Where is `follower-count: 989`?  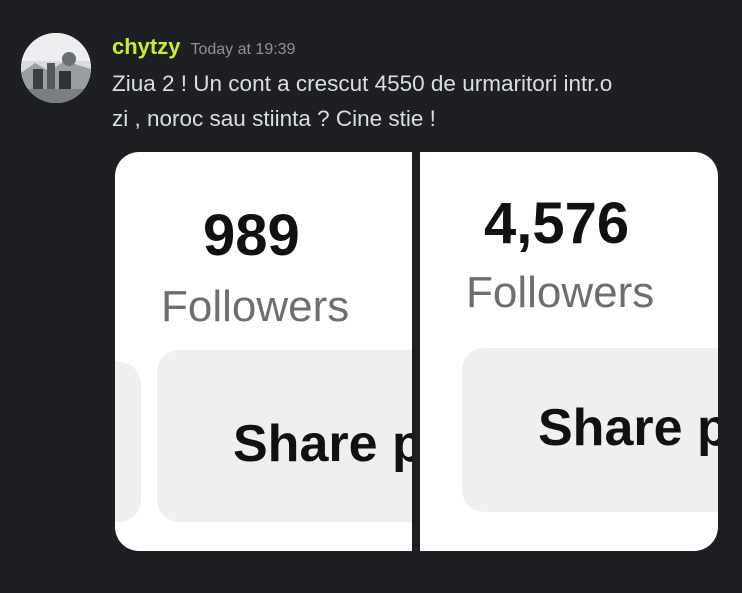 follower-count: 989 is located at coordinates (251, 235).